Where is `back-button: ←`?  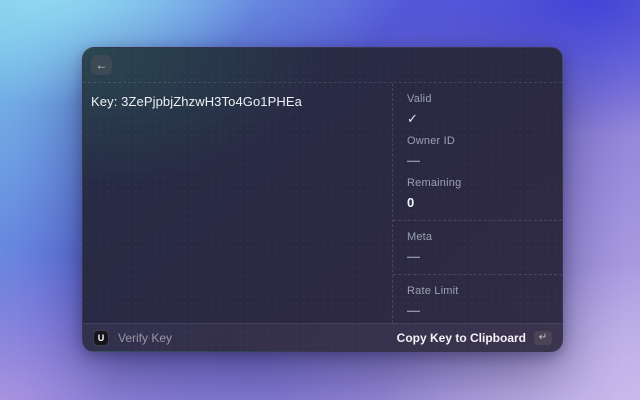 back-button: ← is located at coordinates (101, 65).